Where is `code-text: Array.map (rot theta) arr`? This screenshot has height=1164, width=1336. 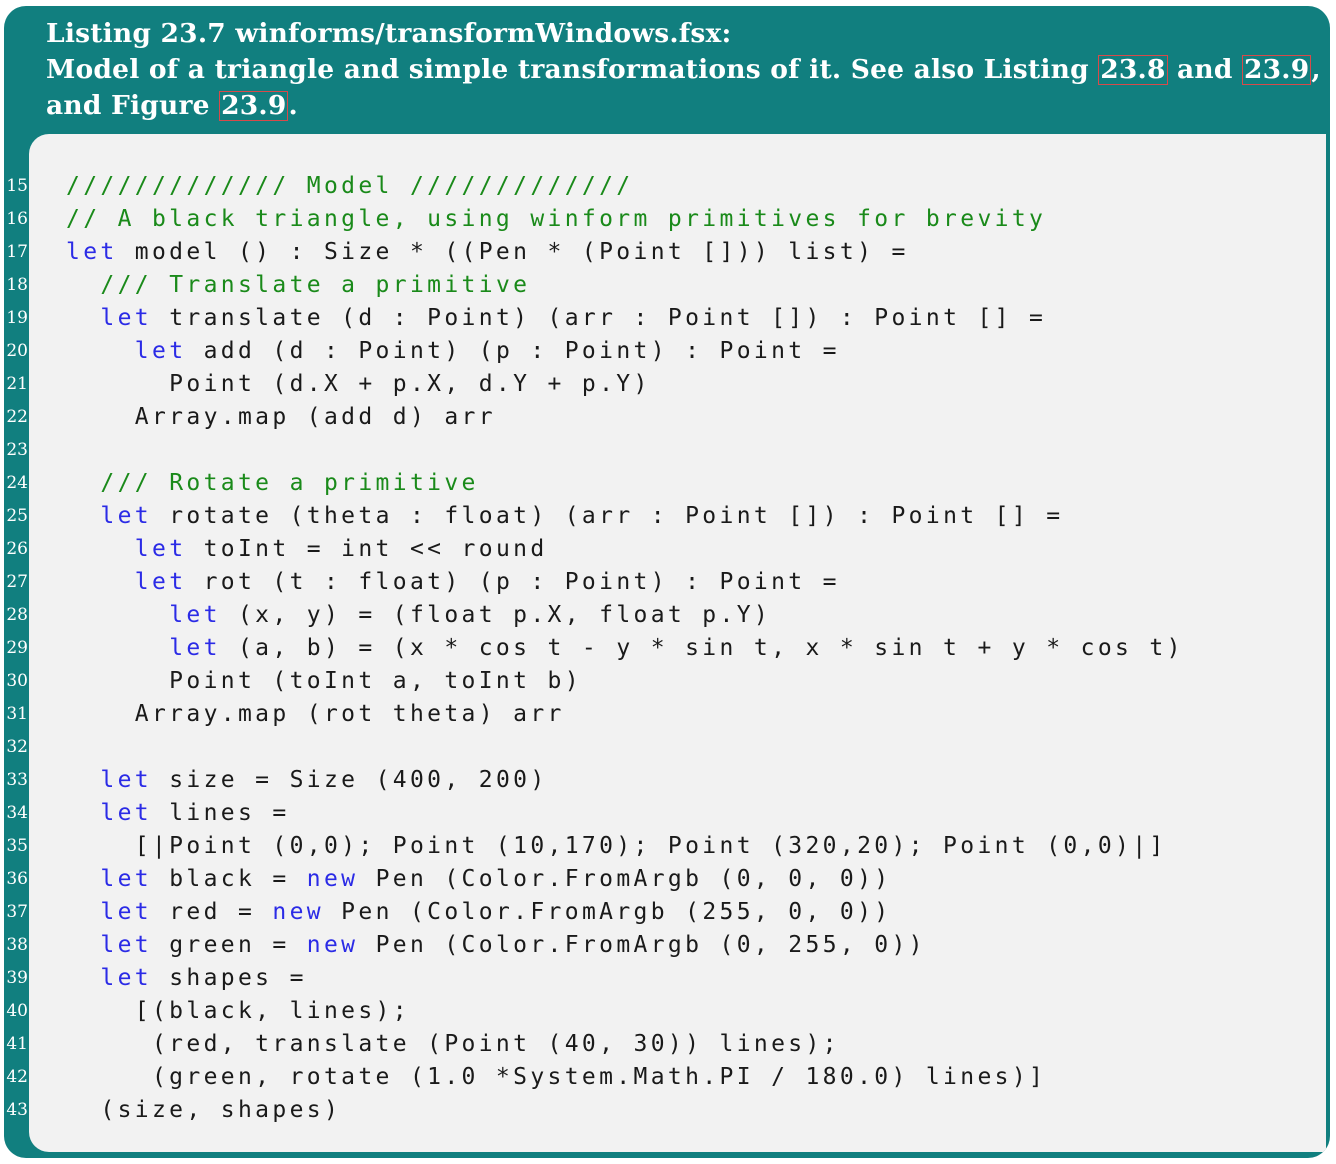
code-text: Array.map (rot theta) arr is located at coordinates (315, 714).